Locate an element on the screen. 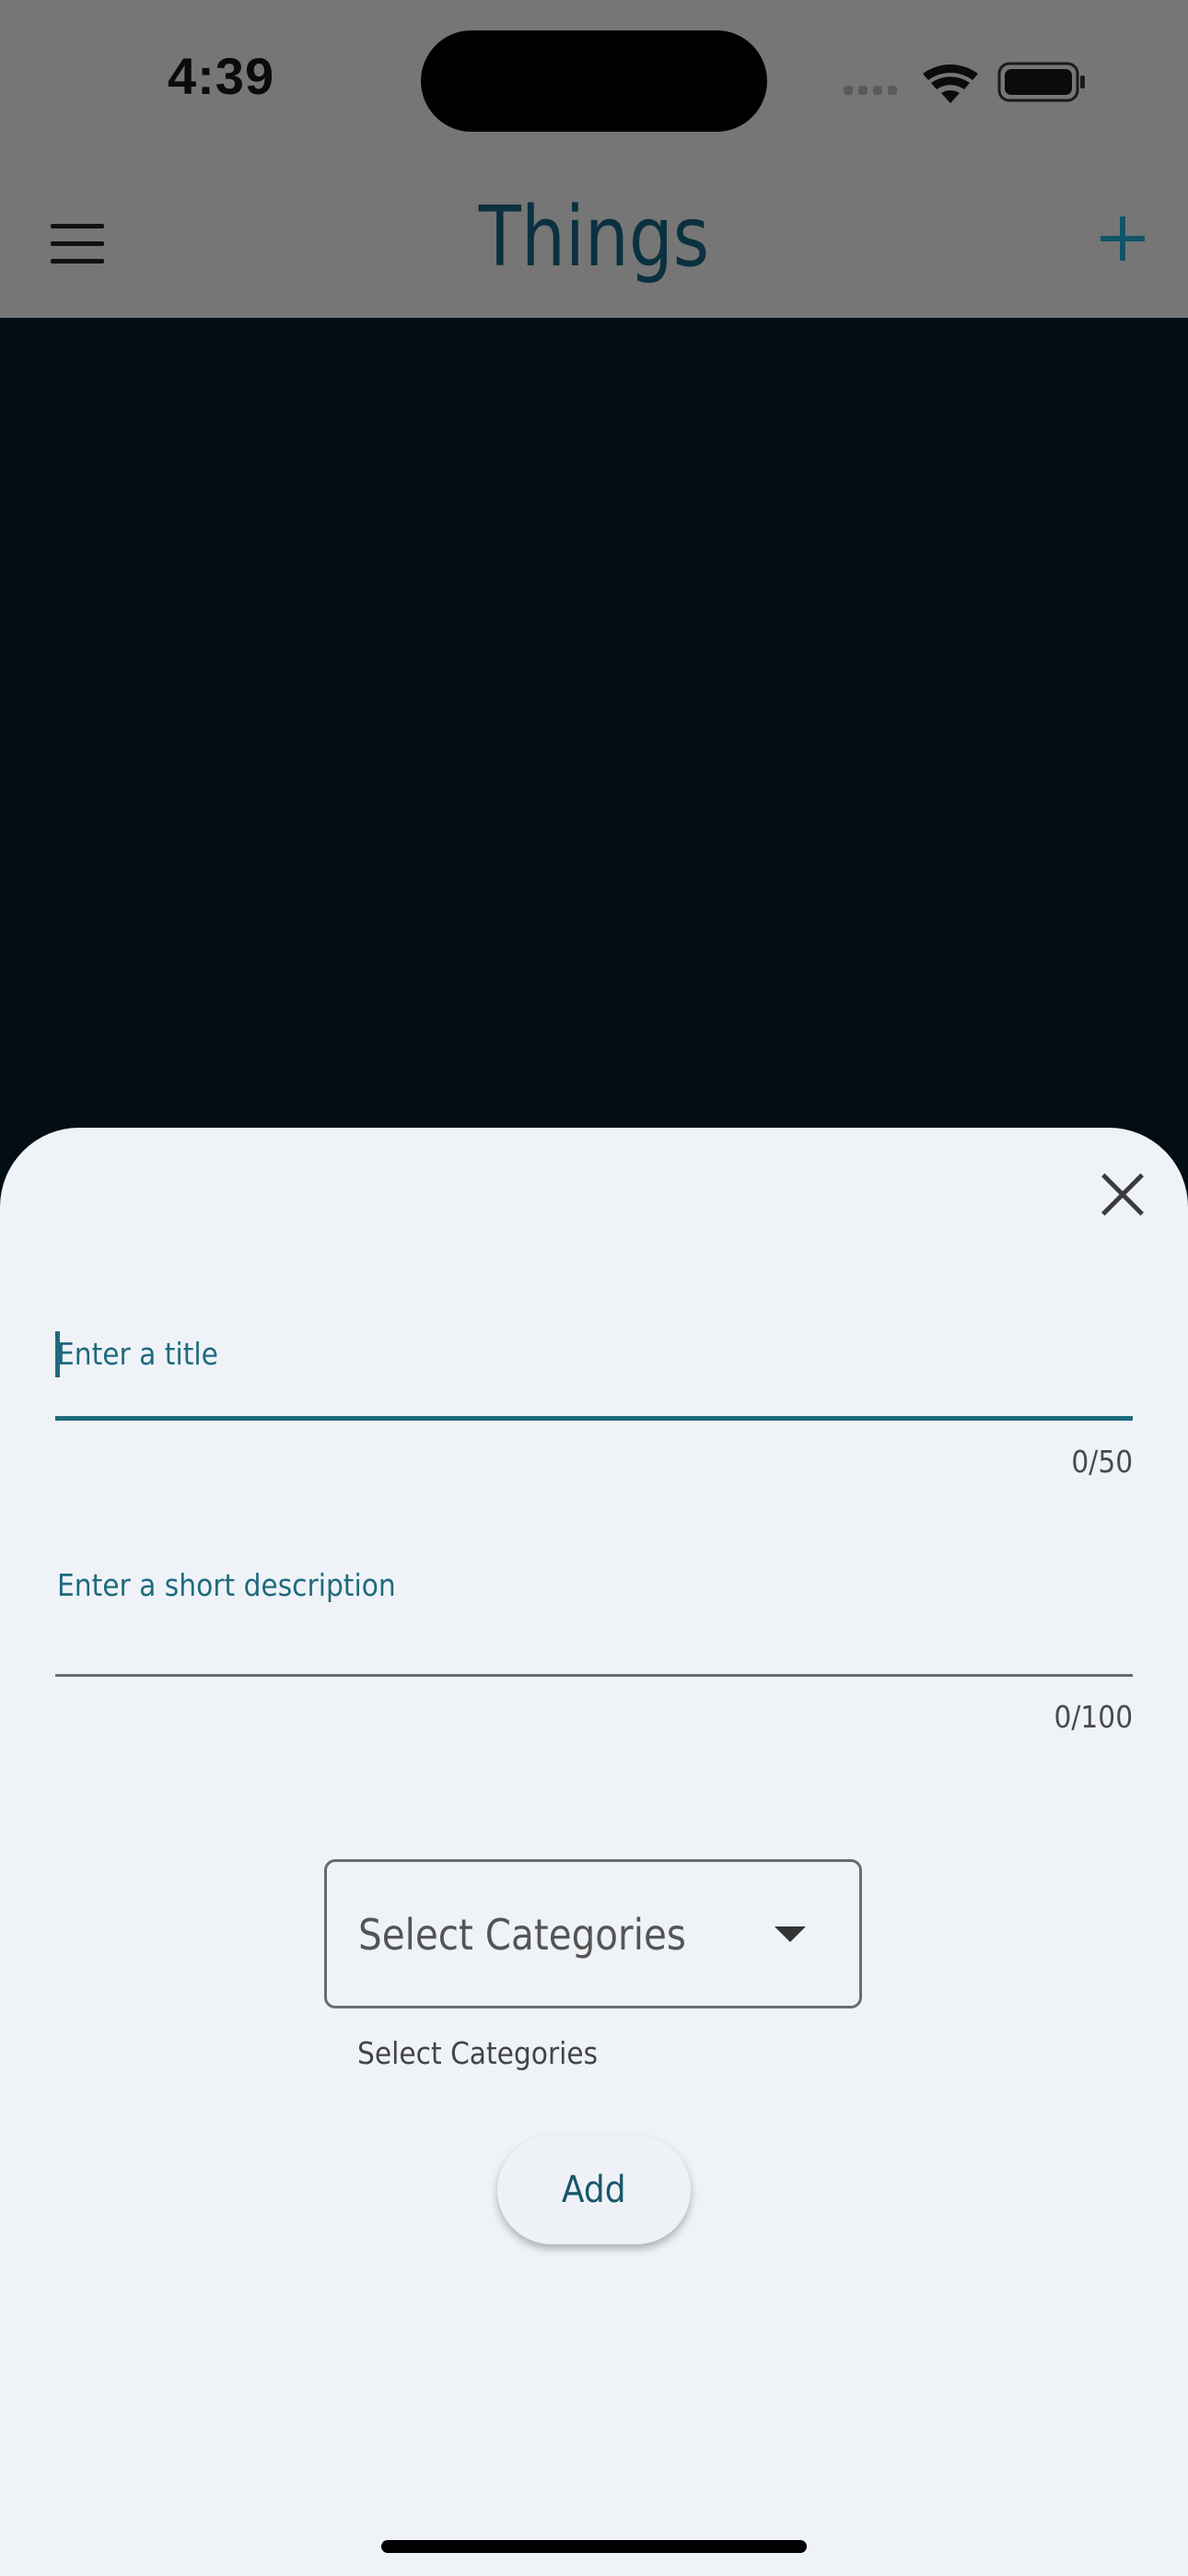 Image resolution: width=1188 pixels, height=2576 pixels. page-title: Things is located at coordinates (594, 237).